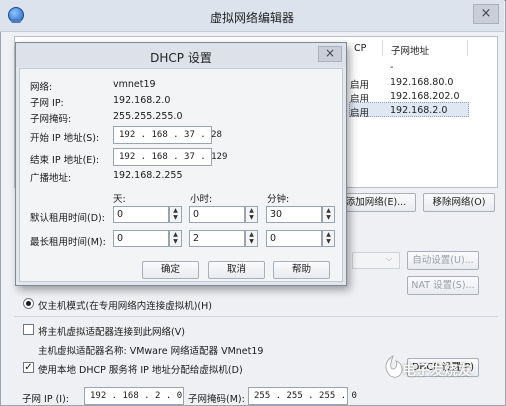  What do you see at coordinates (294, 238) in the screenshot?
I see `max-lease-minutes-input: 0` at bounding box center [294, 238].